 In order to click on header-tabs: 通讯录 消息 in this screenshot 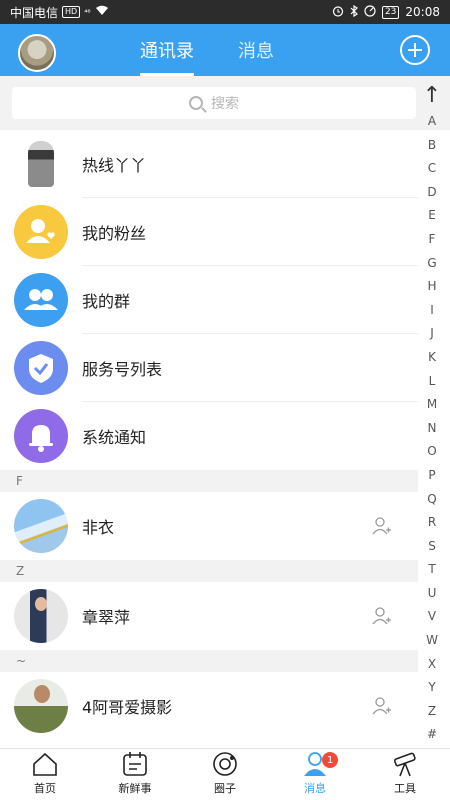, I will do `click(207, 50)`.